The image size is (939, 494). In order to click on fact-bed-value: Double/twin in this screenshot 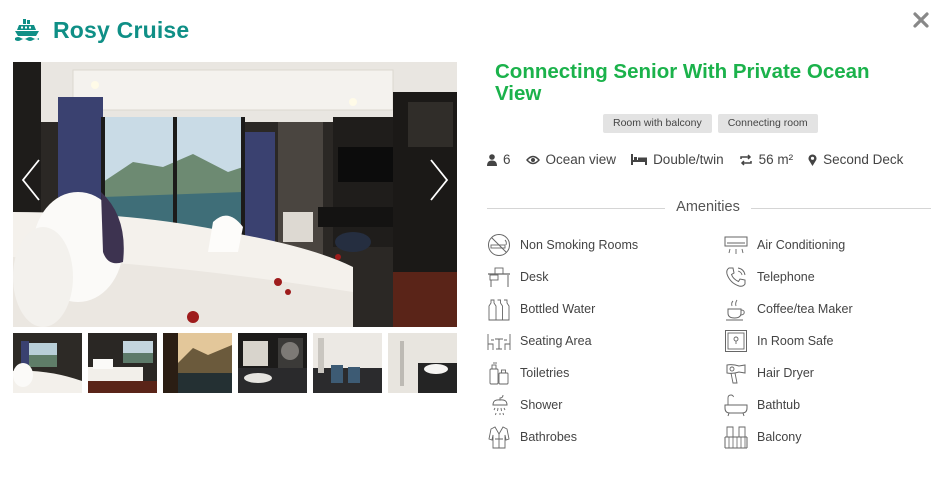, I will do `click(688, 159)`.